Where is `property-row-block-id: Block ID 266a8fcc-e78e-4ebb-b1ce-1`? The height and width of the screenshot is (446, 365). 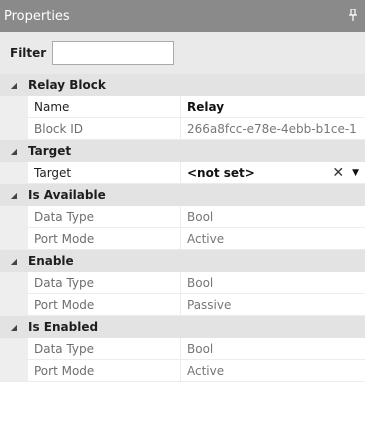 property-row-block-id: Block ID 266a8fcc-e78e-4ebb-b1ce-1 is located at coordinates (182, 129).